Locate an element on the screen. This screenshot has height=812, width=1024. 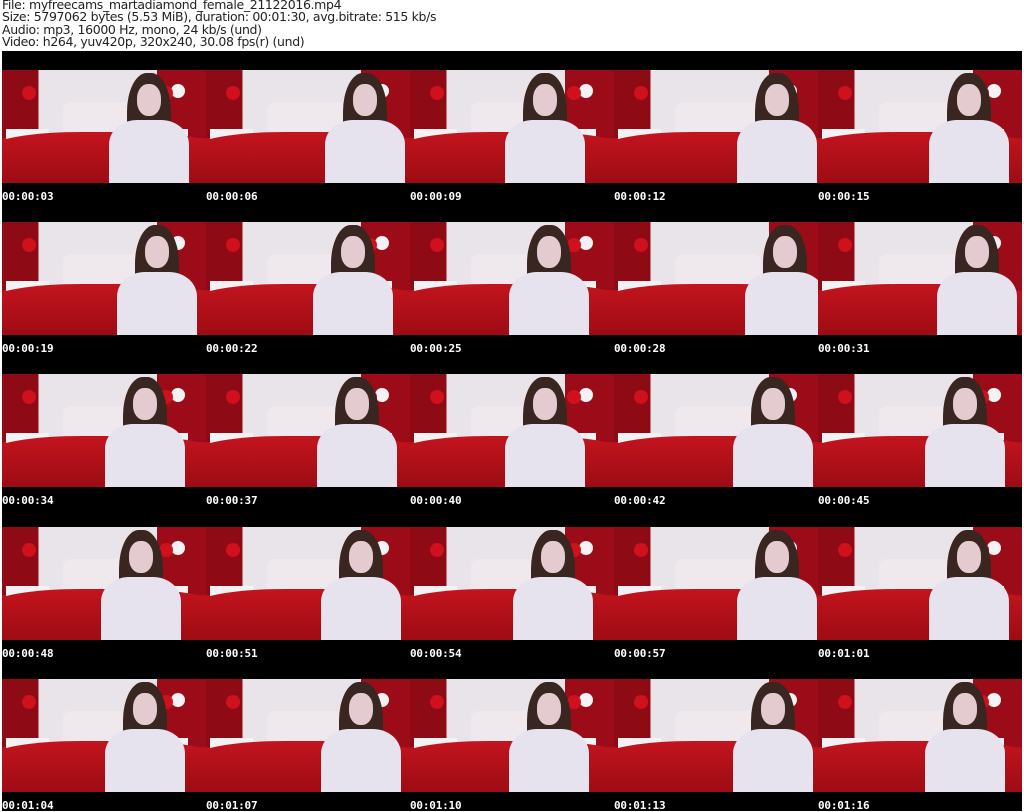
thumbnail-cell: 00:00:37 is located at coordinates (308, 431).